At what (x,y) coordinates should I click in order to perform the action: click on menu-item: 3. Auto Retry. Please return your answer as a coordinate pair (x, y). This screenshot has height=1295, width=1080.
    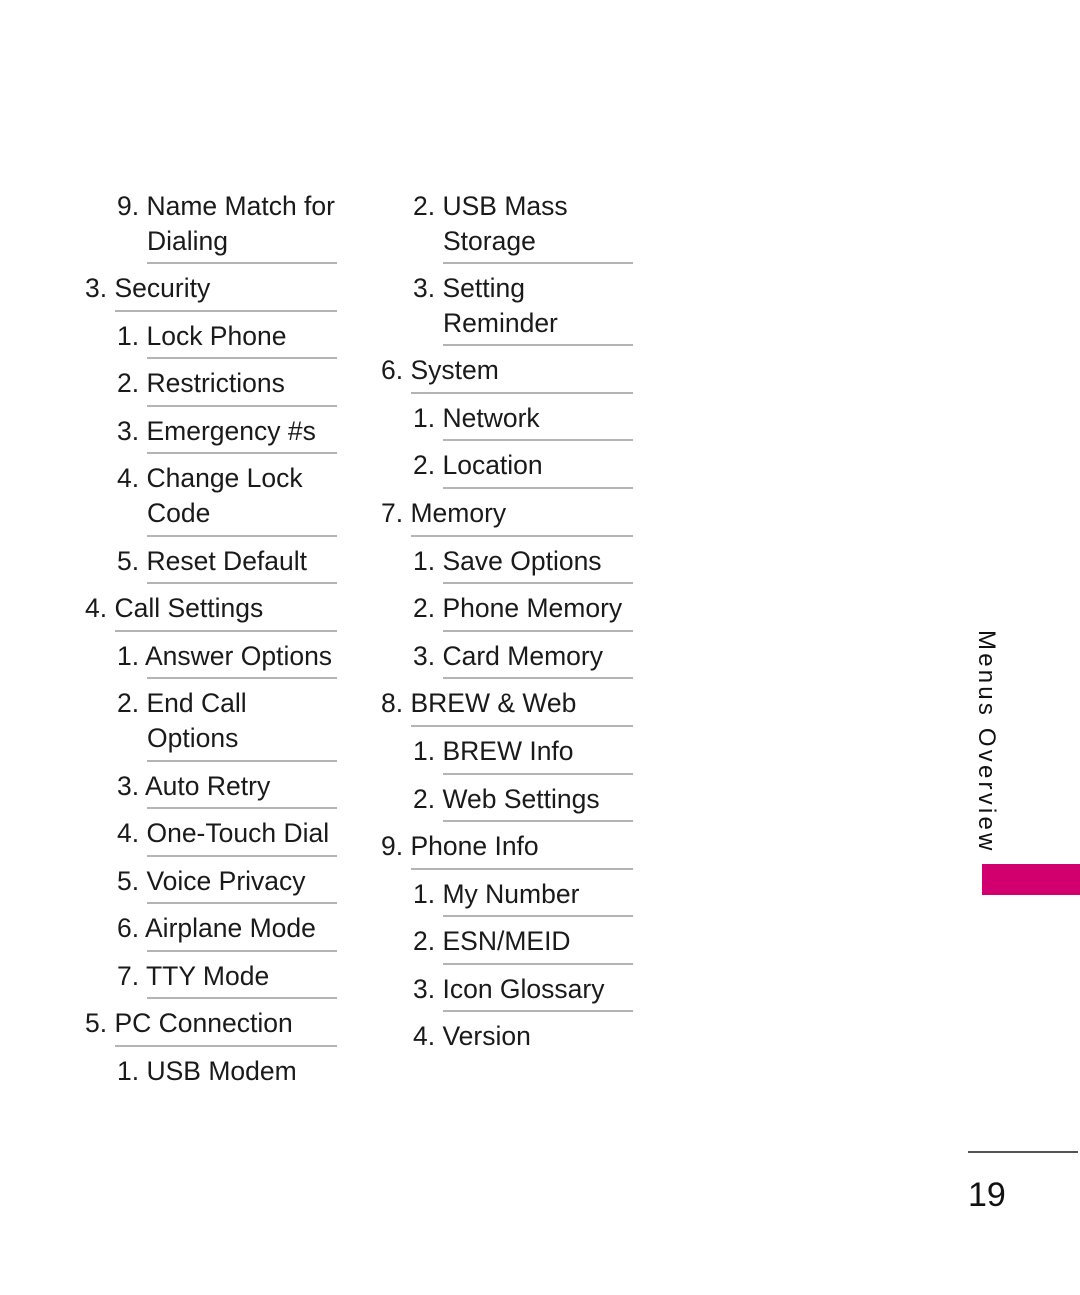
    Looking at the image, I should click on (227, 786).